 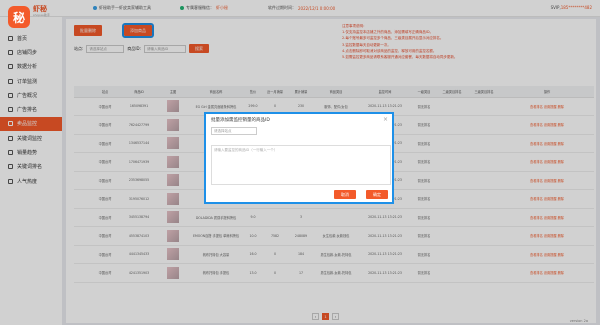 I want to click on modal-title: 批量添加需监控销量的商品ID, so click(x=240, y=120).